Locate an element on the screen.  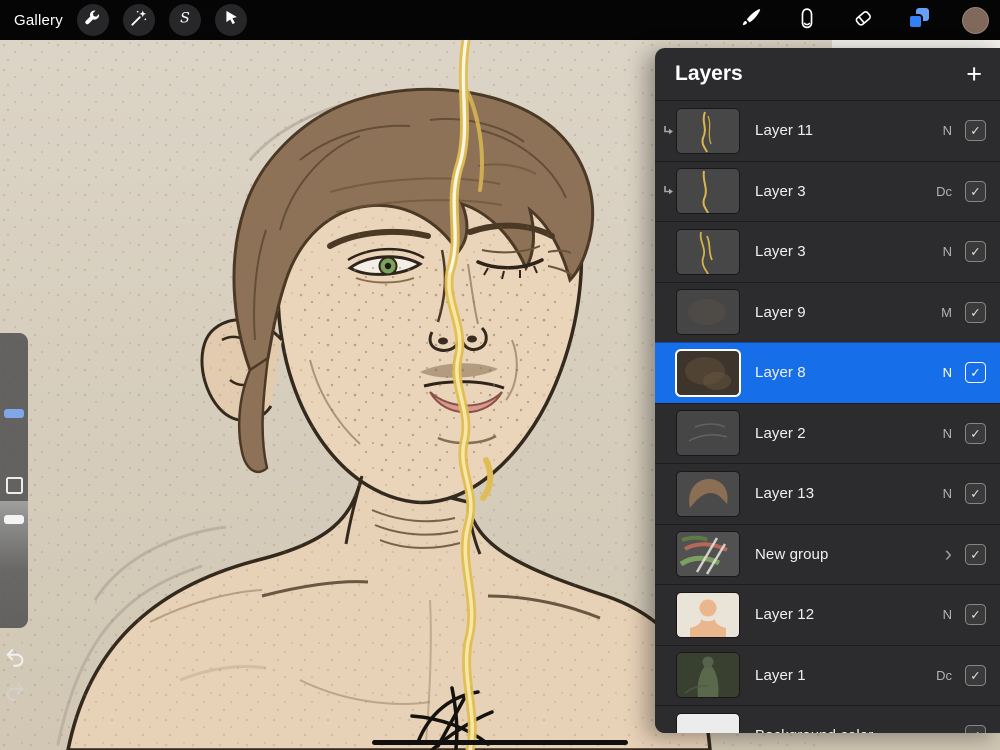
gallery-button: Gallery is located at coordinates (38, 20).